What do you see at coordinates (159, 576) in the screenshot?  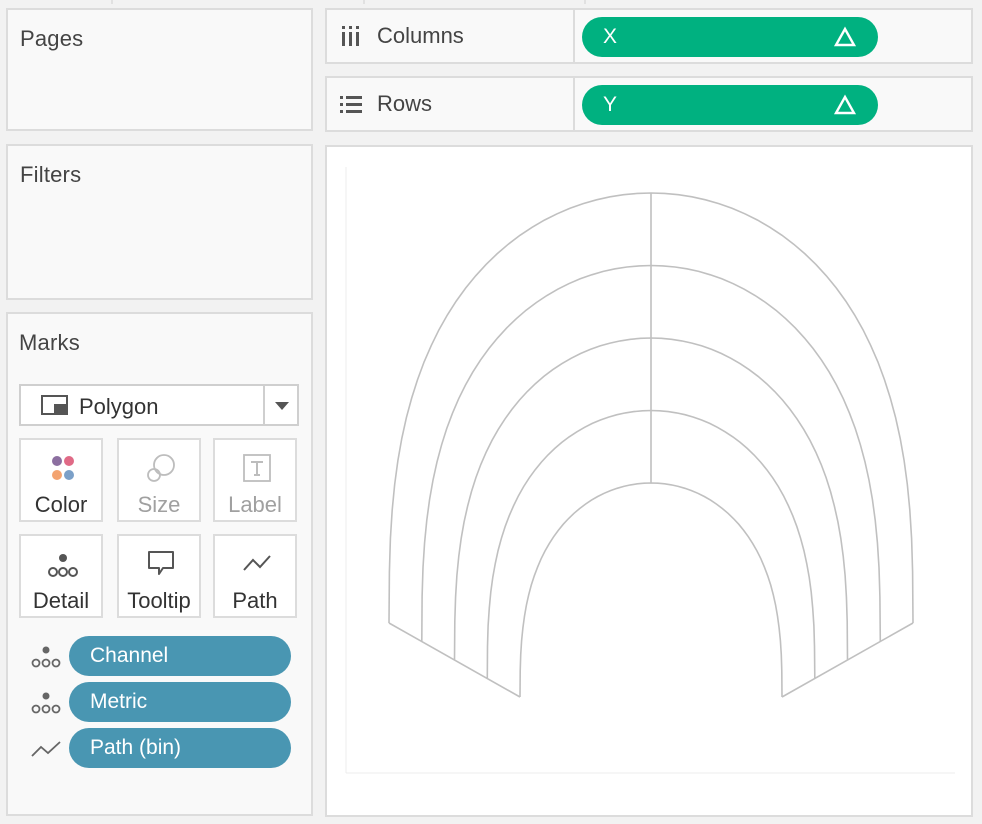 I see `tooltip-card: Tooltip` at bounding box center [159, 576].